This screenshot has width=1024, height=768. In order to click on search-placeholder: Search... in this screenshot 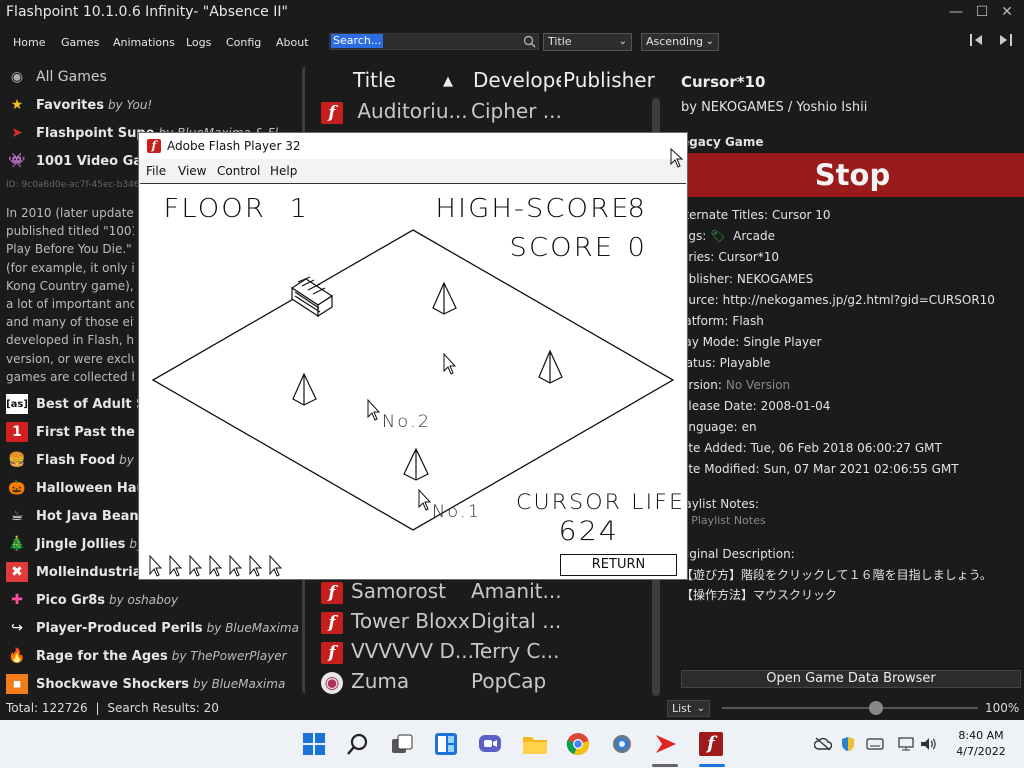, I will do `click(357, 41)`.